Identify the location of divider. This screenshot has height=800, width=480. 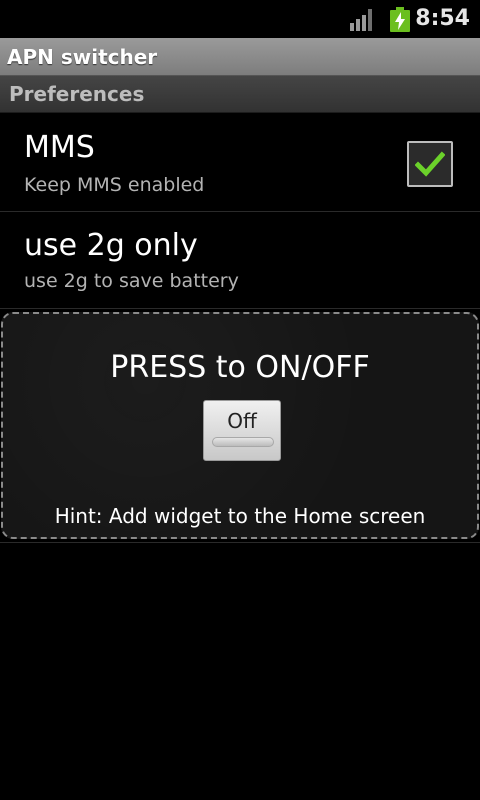
(240, 542).